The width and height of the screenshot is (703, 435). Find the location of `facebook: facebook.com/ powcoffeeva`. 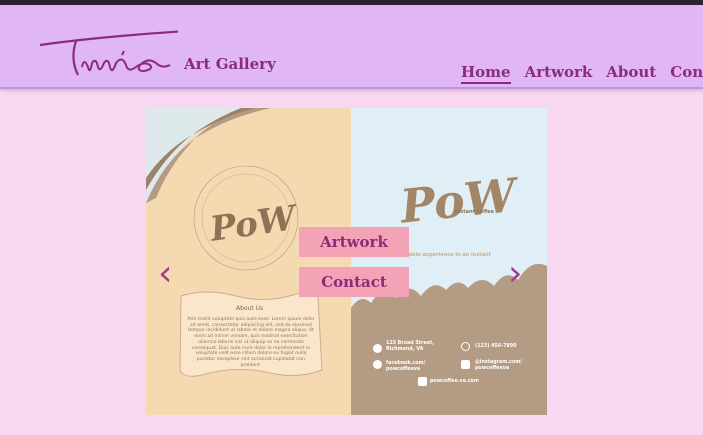

facebook: facebook.com/ powcoffeeva is located at coordinates (406, 366).